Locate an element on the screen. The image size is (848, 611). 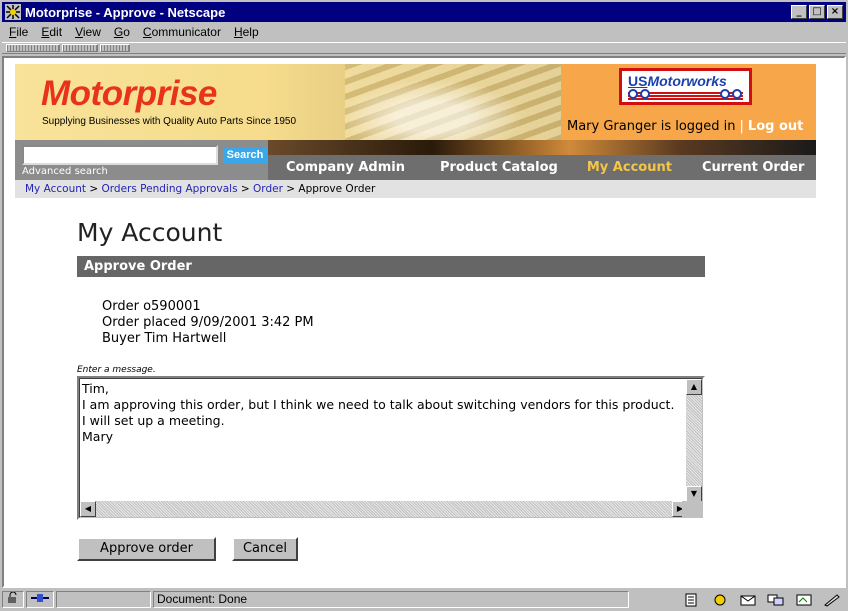
breadcrumb-my-account: My Account is located at coordinates (55, 189).